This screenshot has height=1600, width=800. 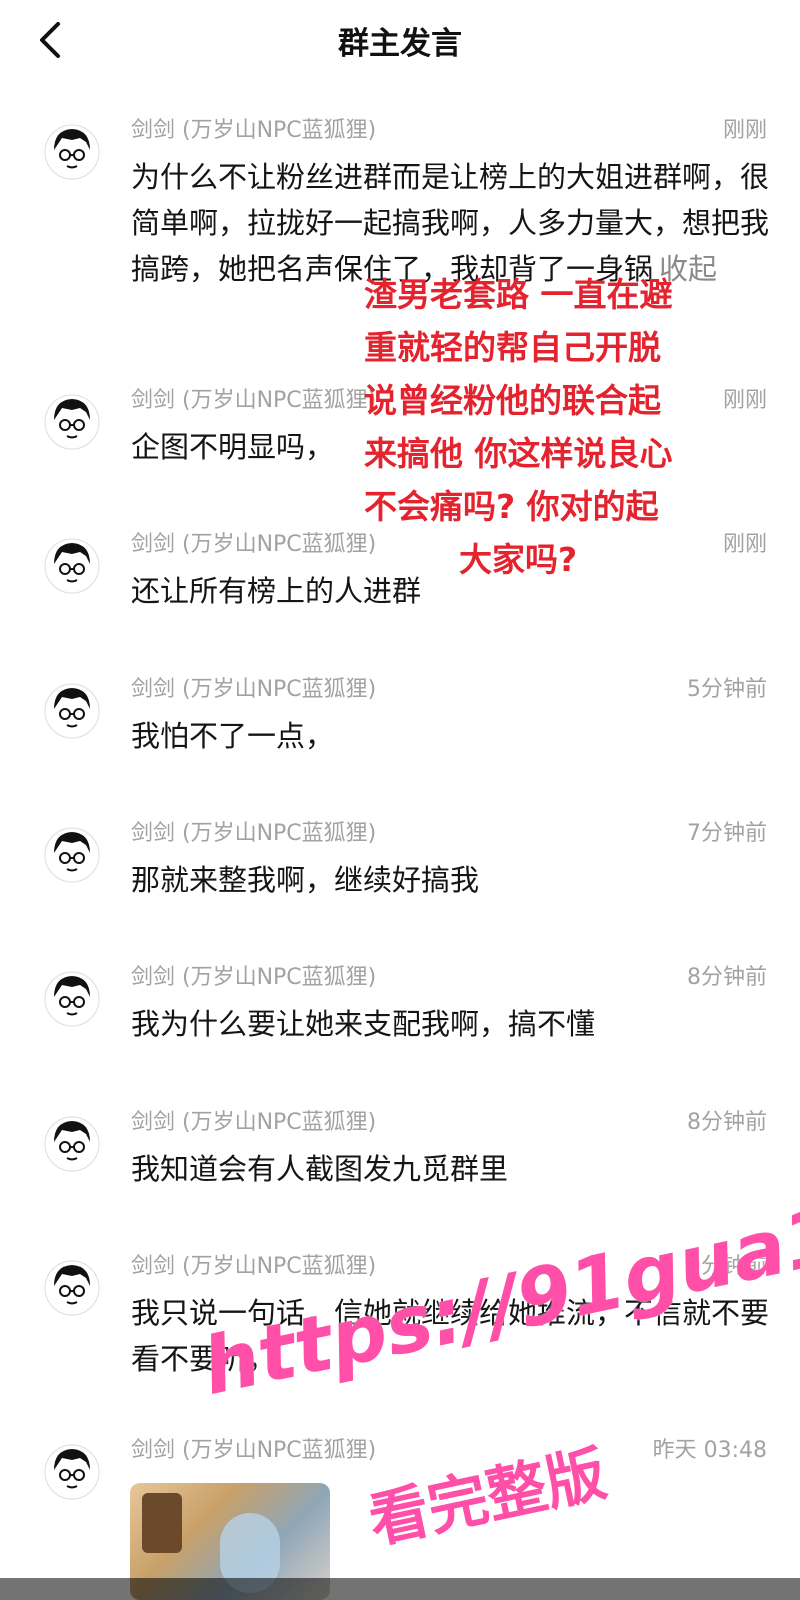 What do you see at coordinates (400, 1005) in the screenshot?
I see `message-item: 剑剑 (万岁山NPC蓝狐狸) 8分钟前 我为什么要让她来支配我啊，搞不懂` at bounding box center [400, 1005].